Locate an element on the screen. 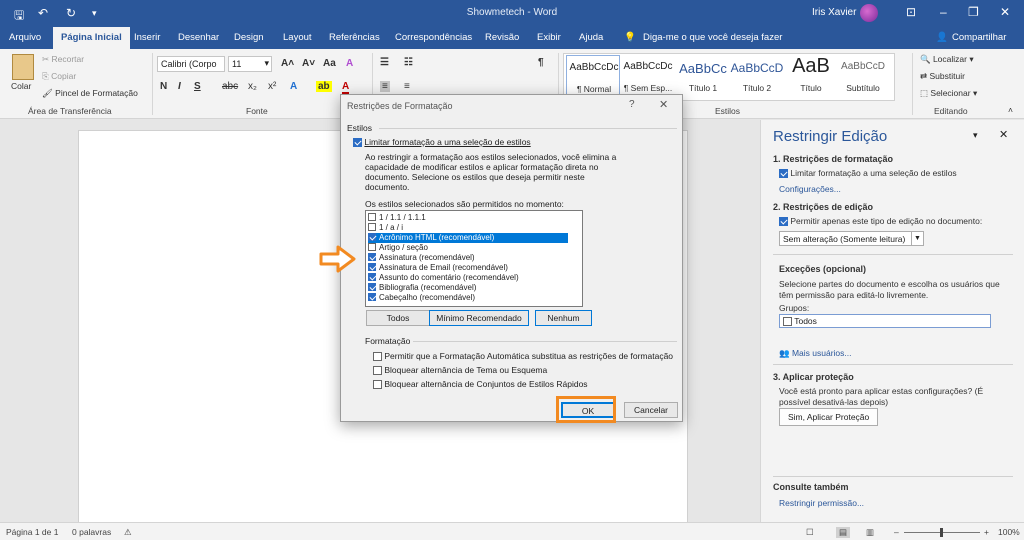 The width and height of the screenshot is (1024, 540). find-button: 🔍 Localizar ▾ is located at coordinates (947, 59).